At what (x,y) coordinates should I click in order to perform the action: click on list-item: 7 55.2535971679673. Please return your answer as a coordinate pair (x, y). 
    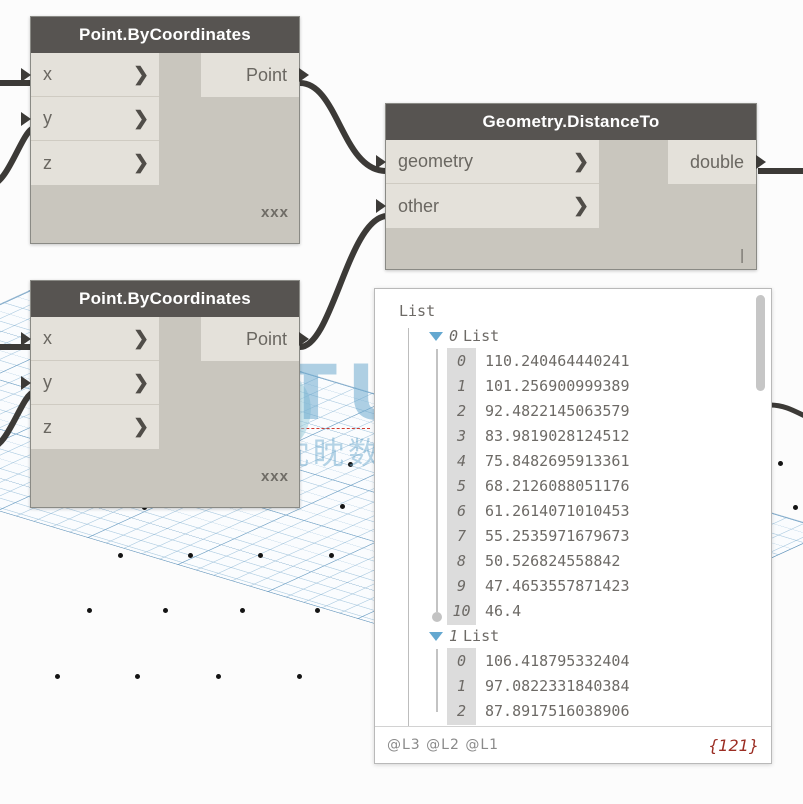
    Looking at the image, I should click on (609, 536).